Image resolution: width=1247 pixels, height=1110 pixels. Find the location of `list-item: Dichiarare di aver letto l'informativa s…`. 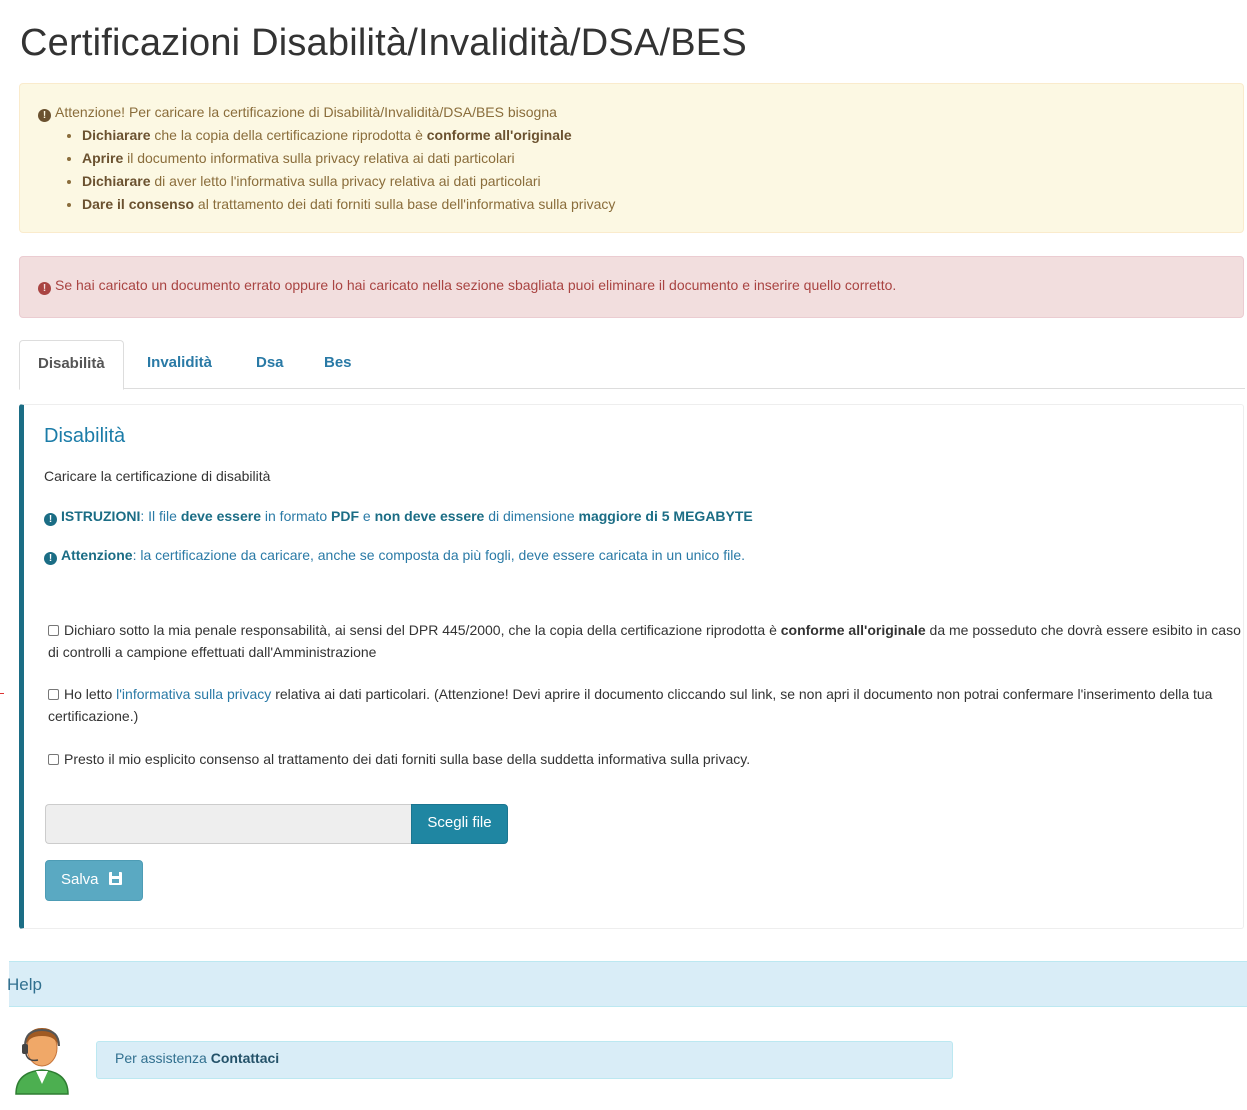

list-item: Dichiarare di aver letto l'informativa s… is located at coordinates (653, 181).